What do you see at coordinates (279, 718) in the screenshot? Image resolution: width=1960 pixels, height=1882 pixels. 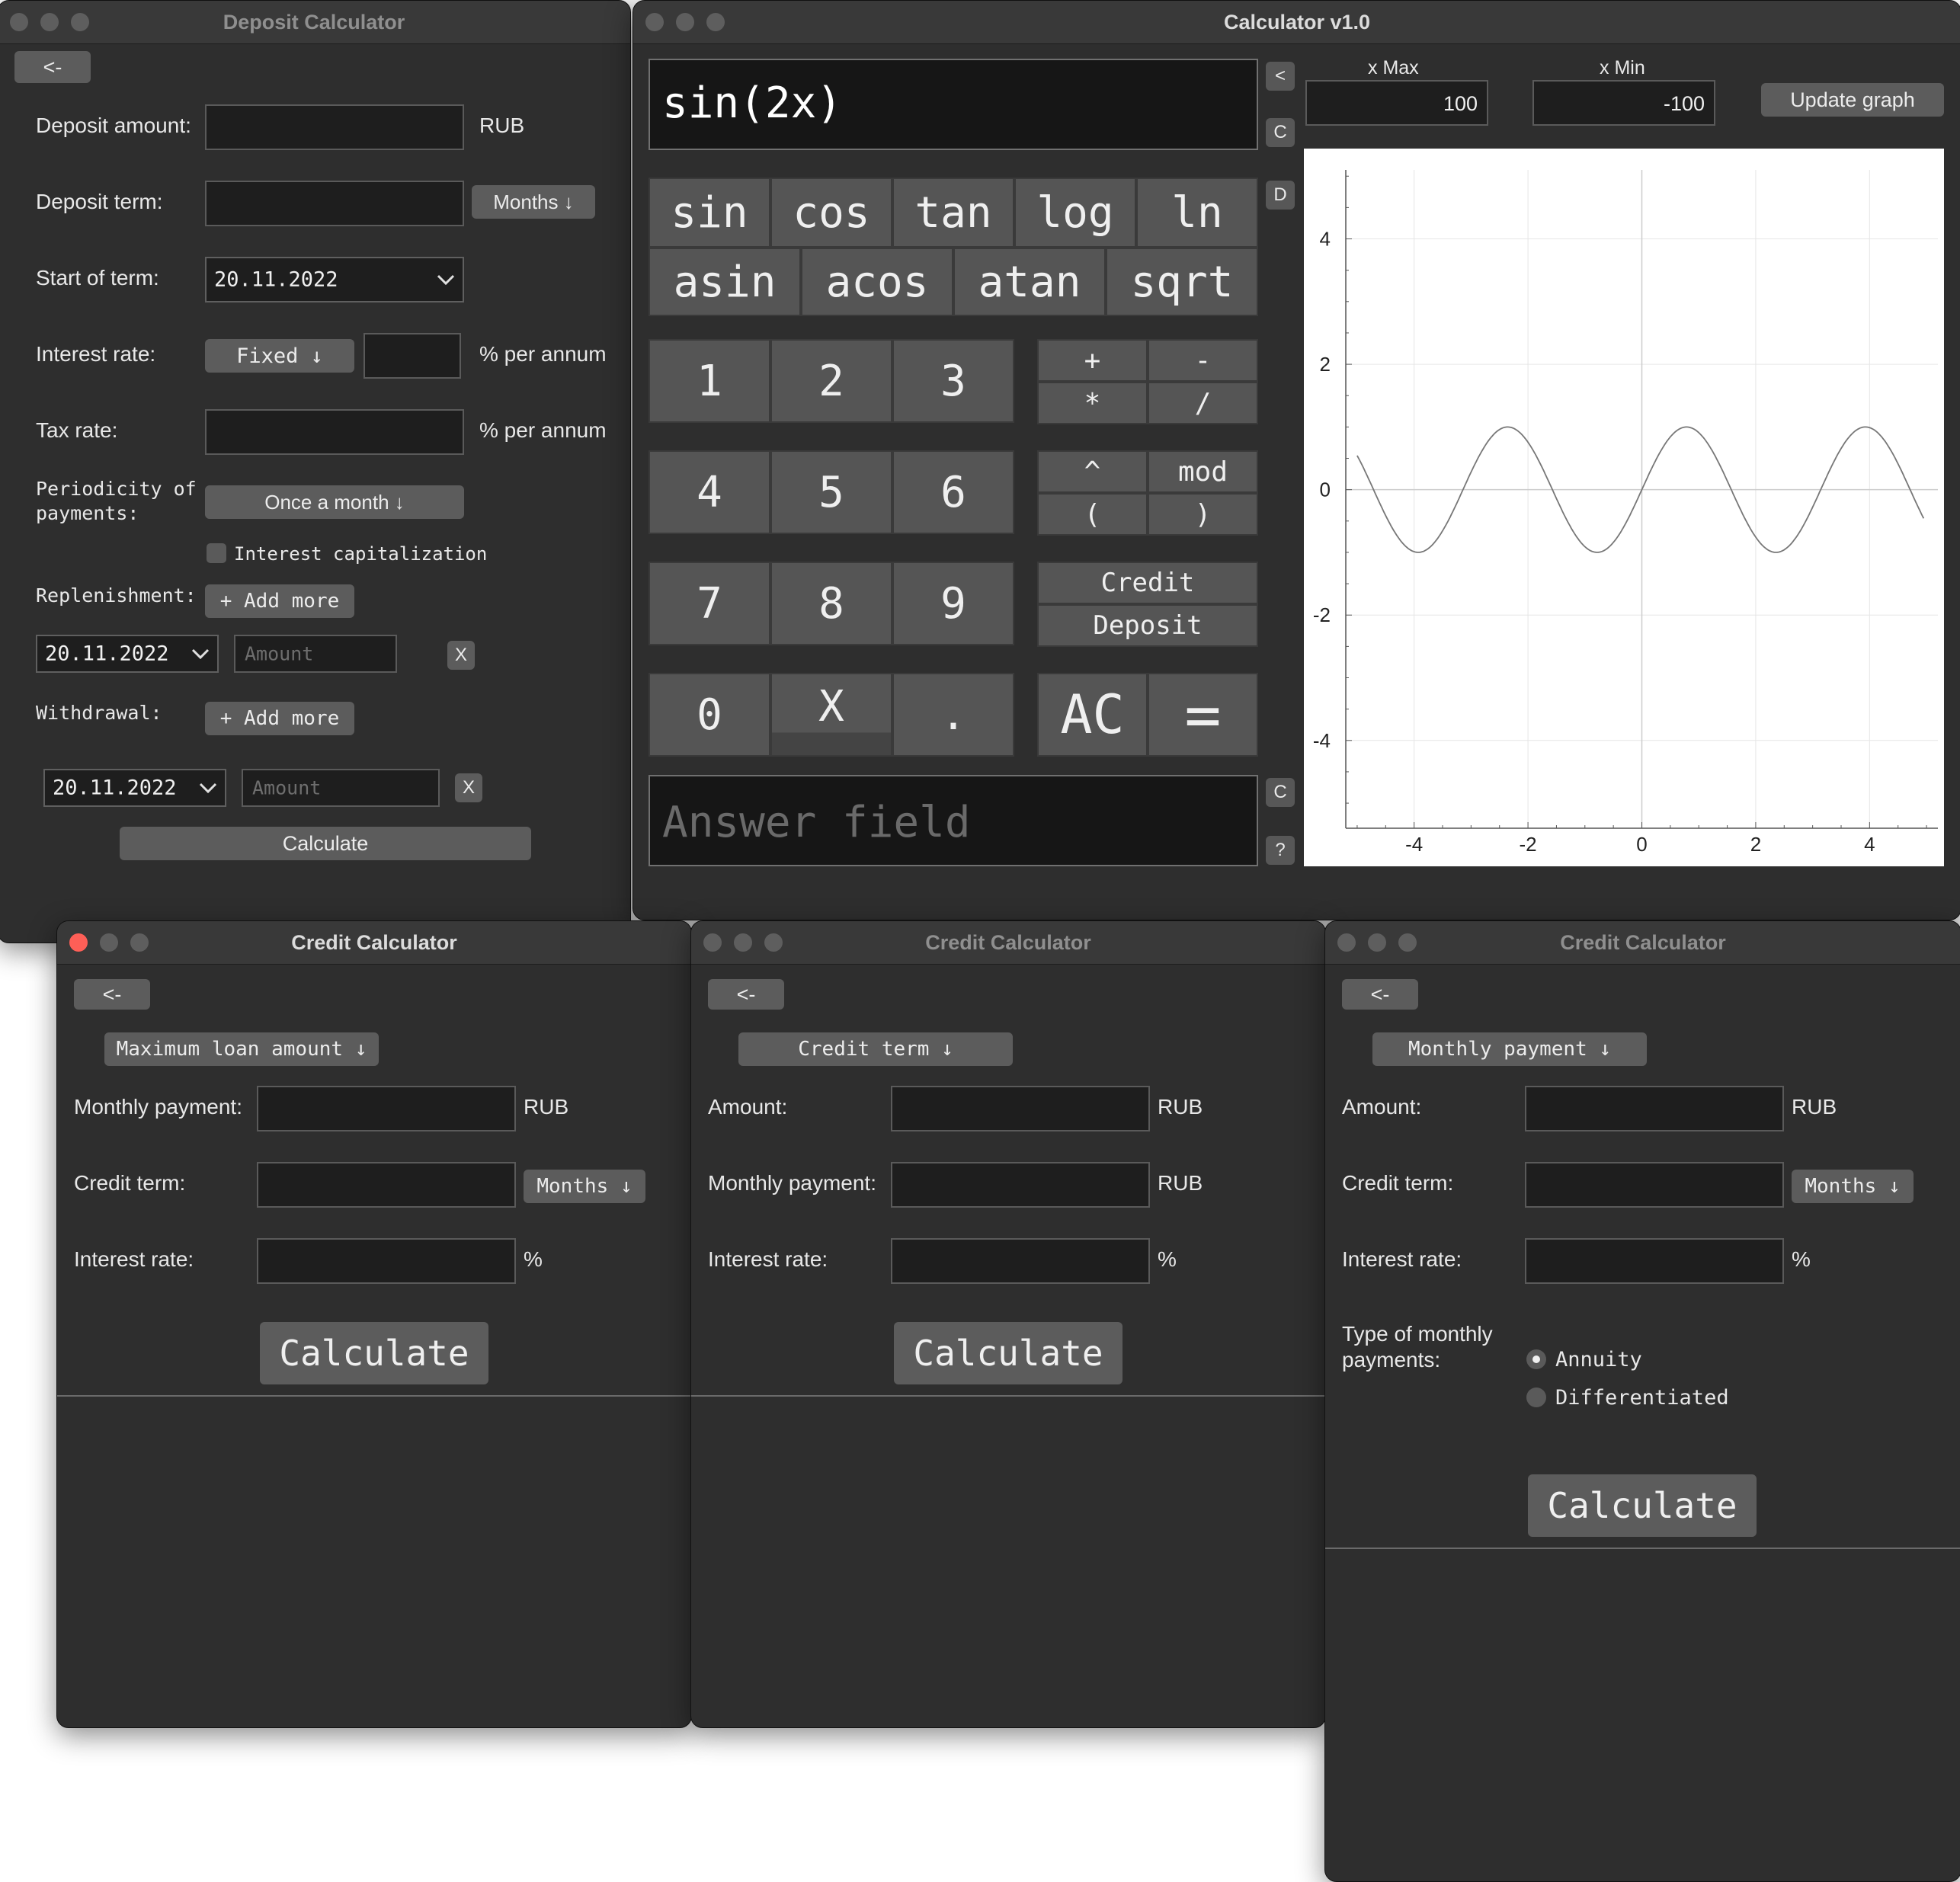 I see `withdrawal-add-more-button: + Add more` at bounding box center [279, 718].